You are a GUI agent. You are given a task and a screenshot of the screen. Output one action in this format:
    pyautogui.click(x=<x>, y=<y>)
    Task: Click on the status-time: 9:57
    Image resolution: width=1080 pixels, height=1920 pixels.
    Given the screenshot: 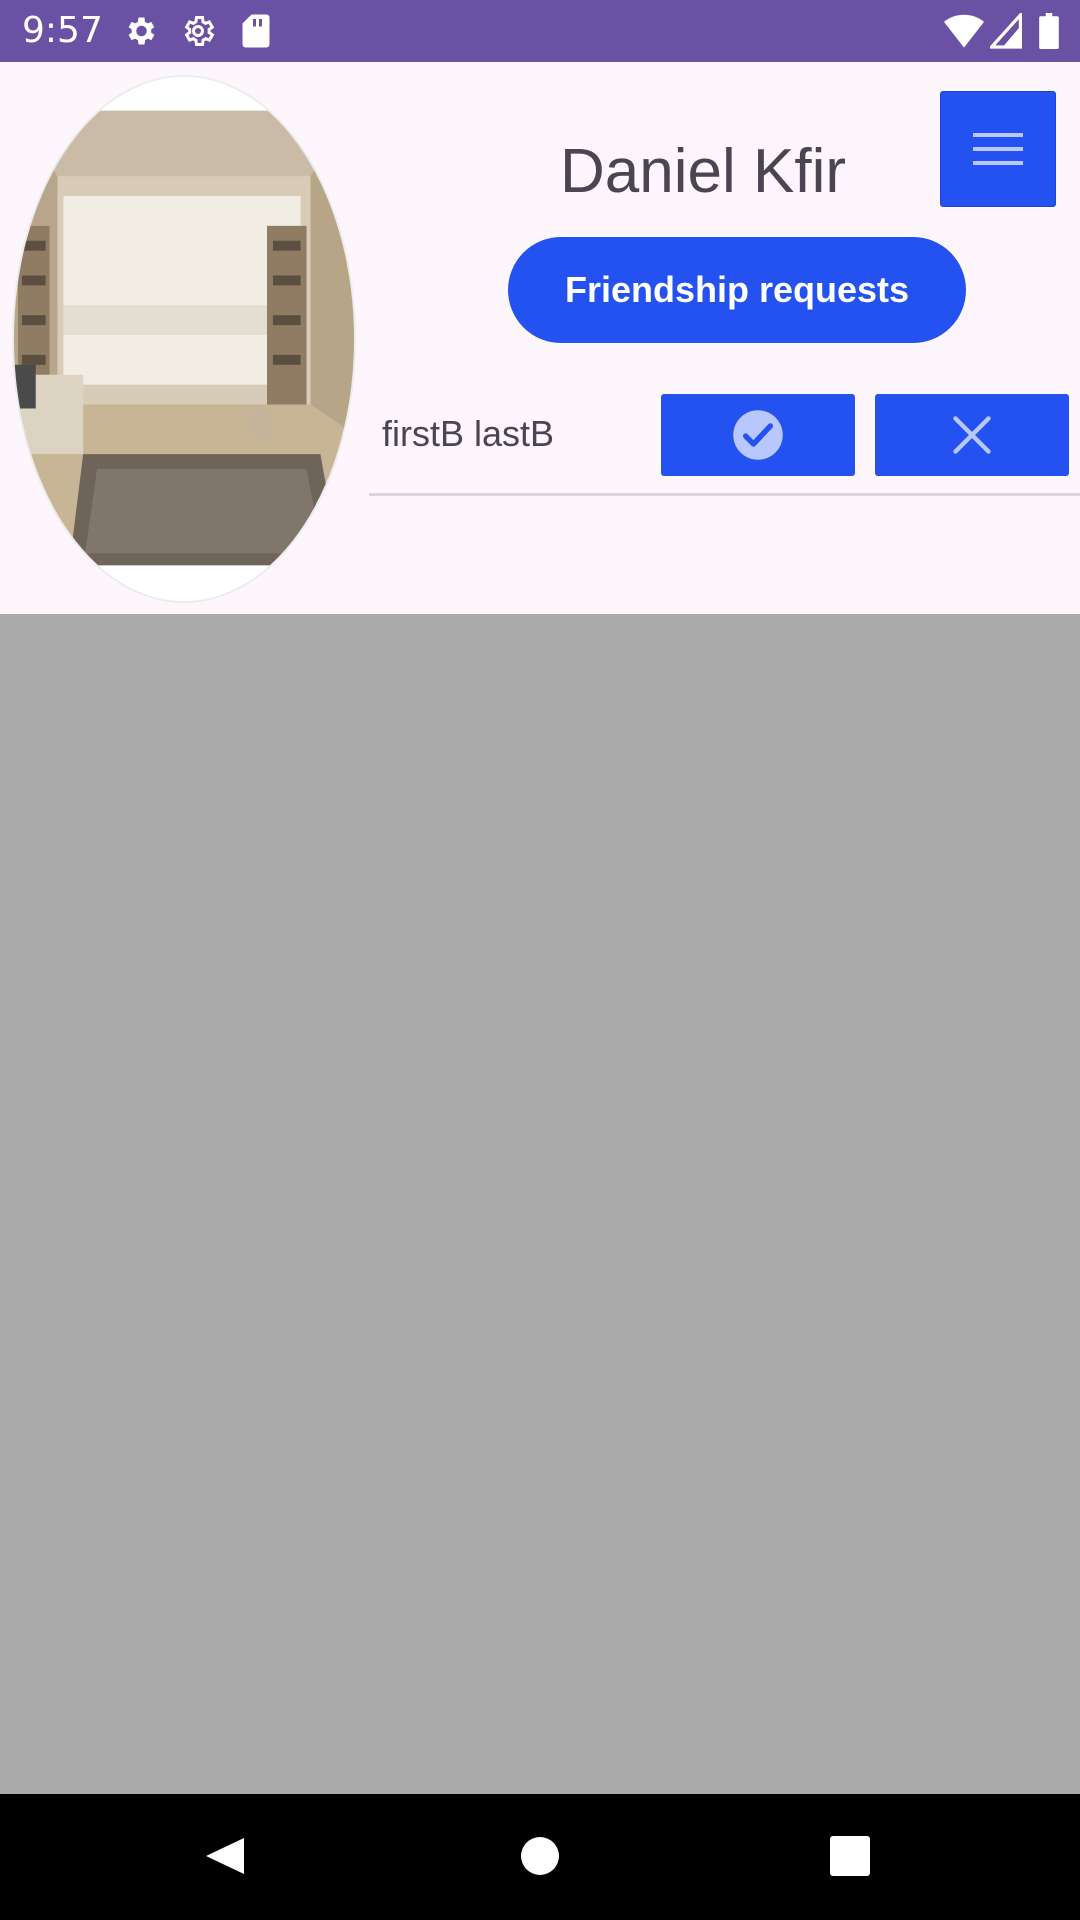 What is the action you would take?
    pyautogui.click(x=62, y=30)
    